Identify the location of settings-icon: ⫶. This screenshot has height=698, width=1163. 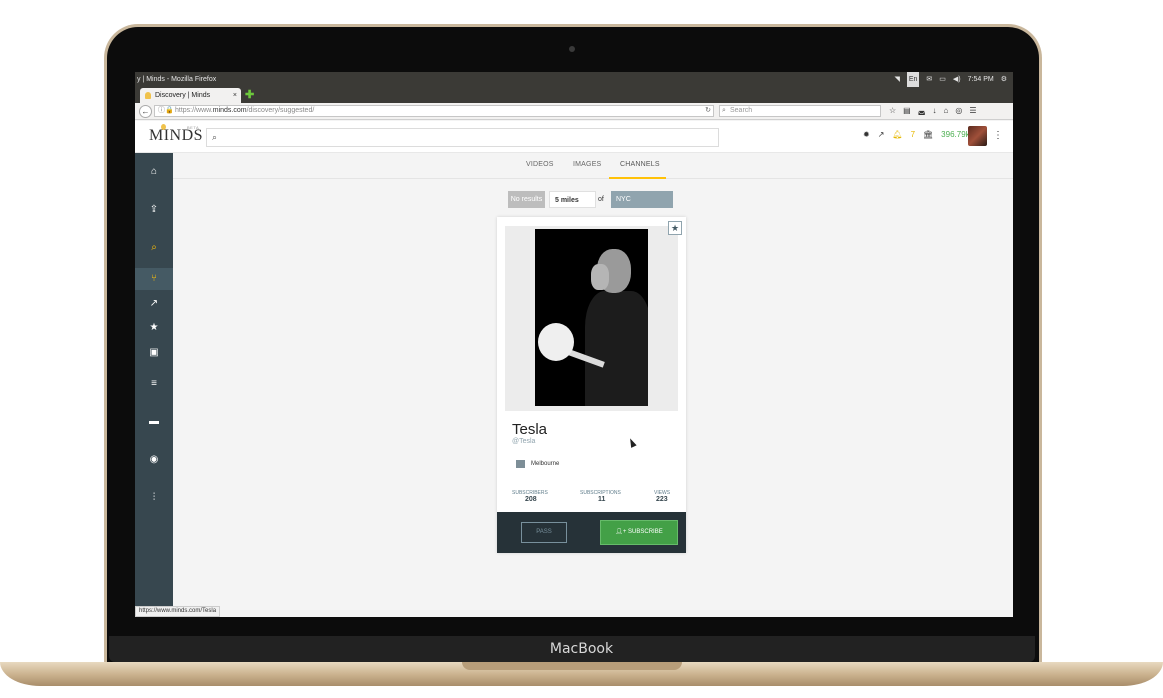
(154, 498).